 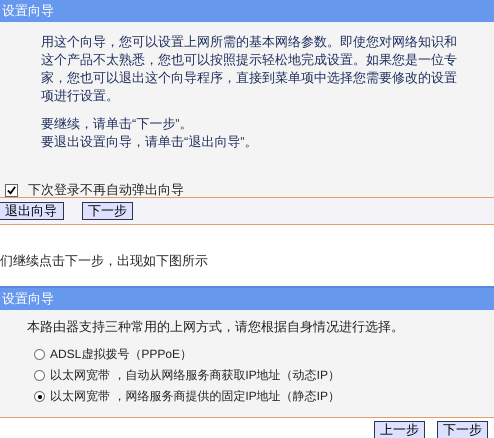 What do you see at coordinates (121, 354) in the screenshot?
I see `radio-label: ADSL虚拟拨号（PPPoE）` at bounding box center [121, 354].